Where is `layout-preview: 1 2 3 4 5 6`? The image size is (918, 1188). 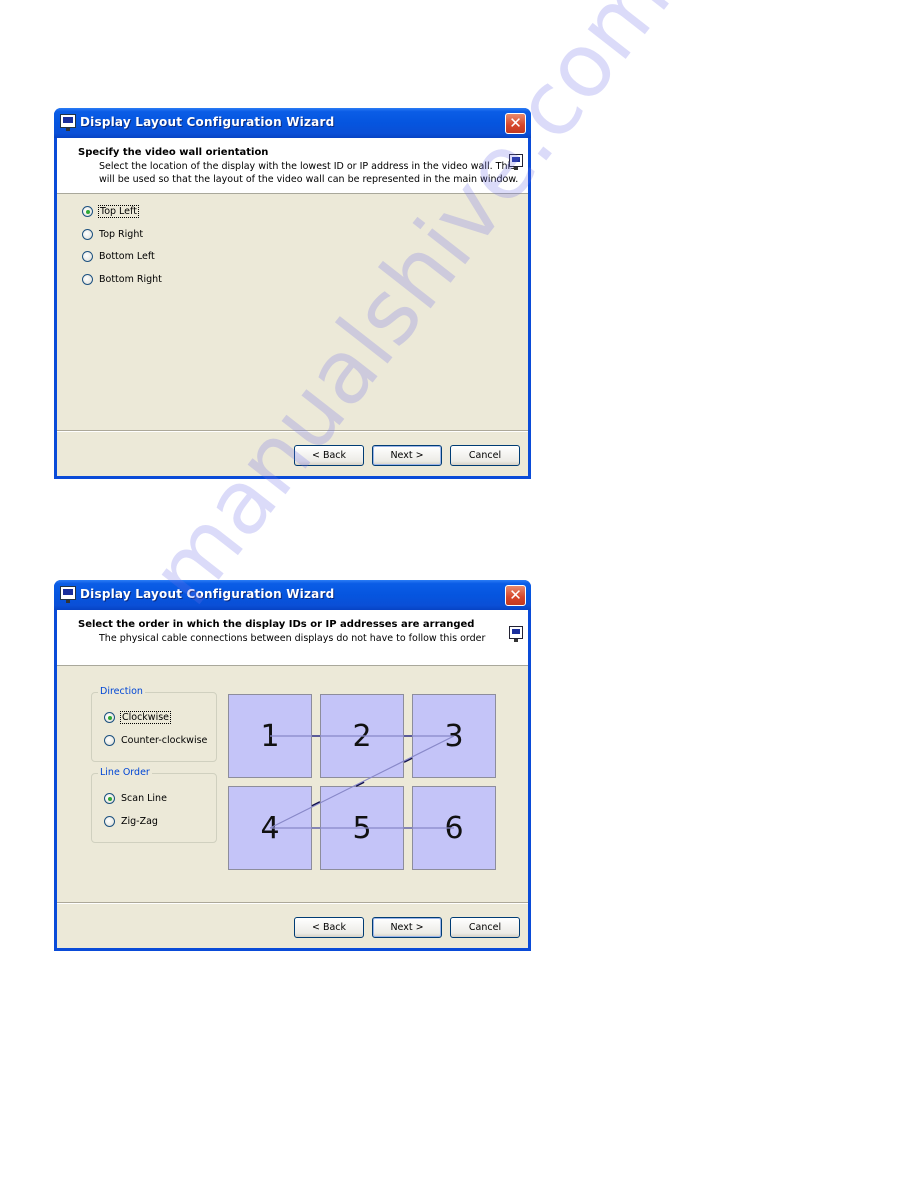 layout-preview: 1 2 3 4 5 6 is located at coordinates (363, 783).